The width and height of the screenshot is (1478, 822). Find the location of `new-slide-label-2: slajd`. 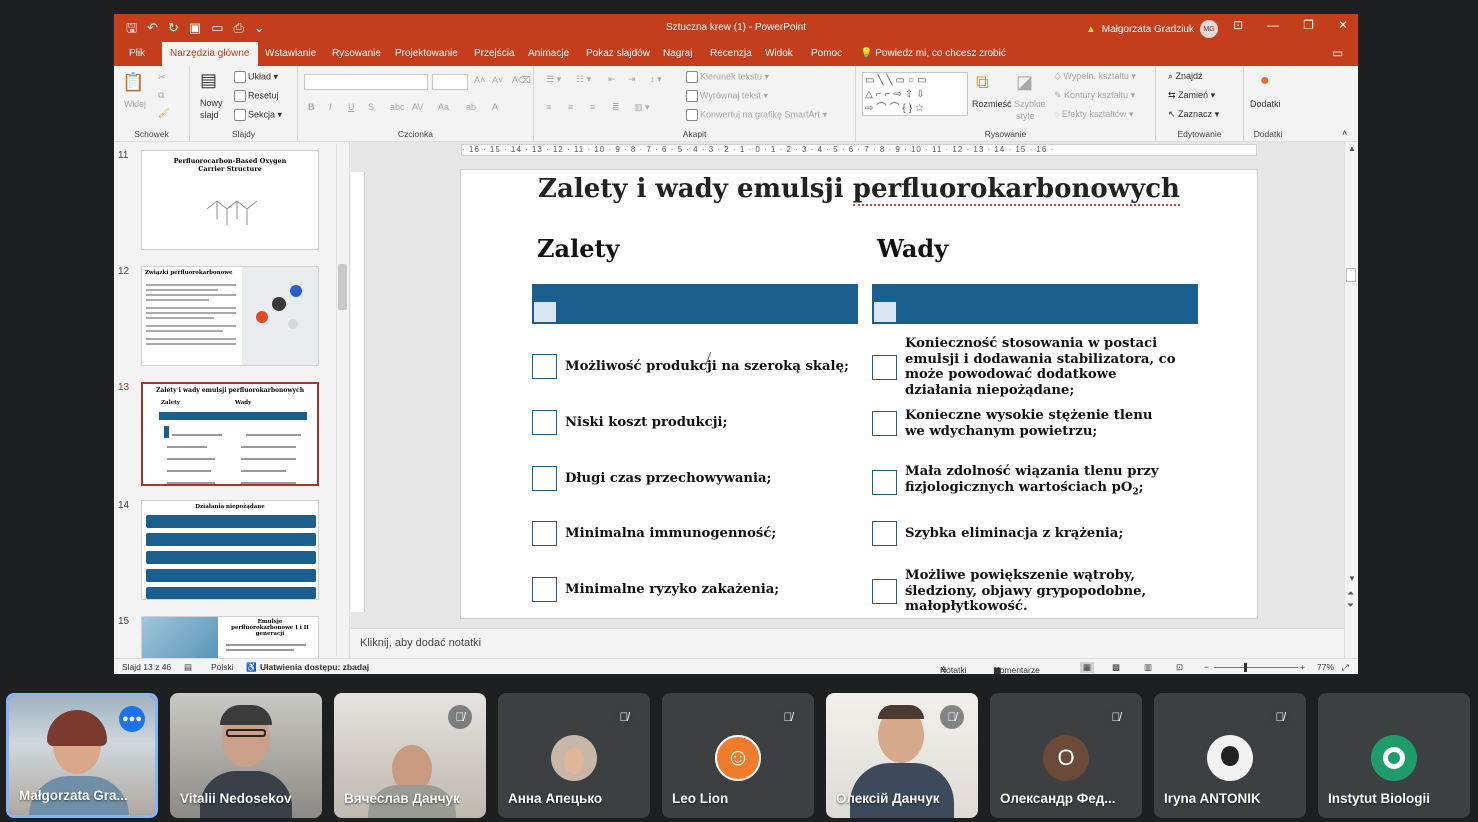

new-slide-label-2: slajd is located at coordinates (209, 115).